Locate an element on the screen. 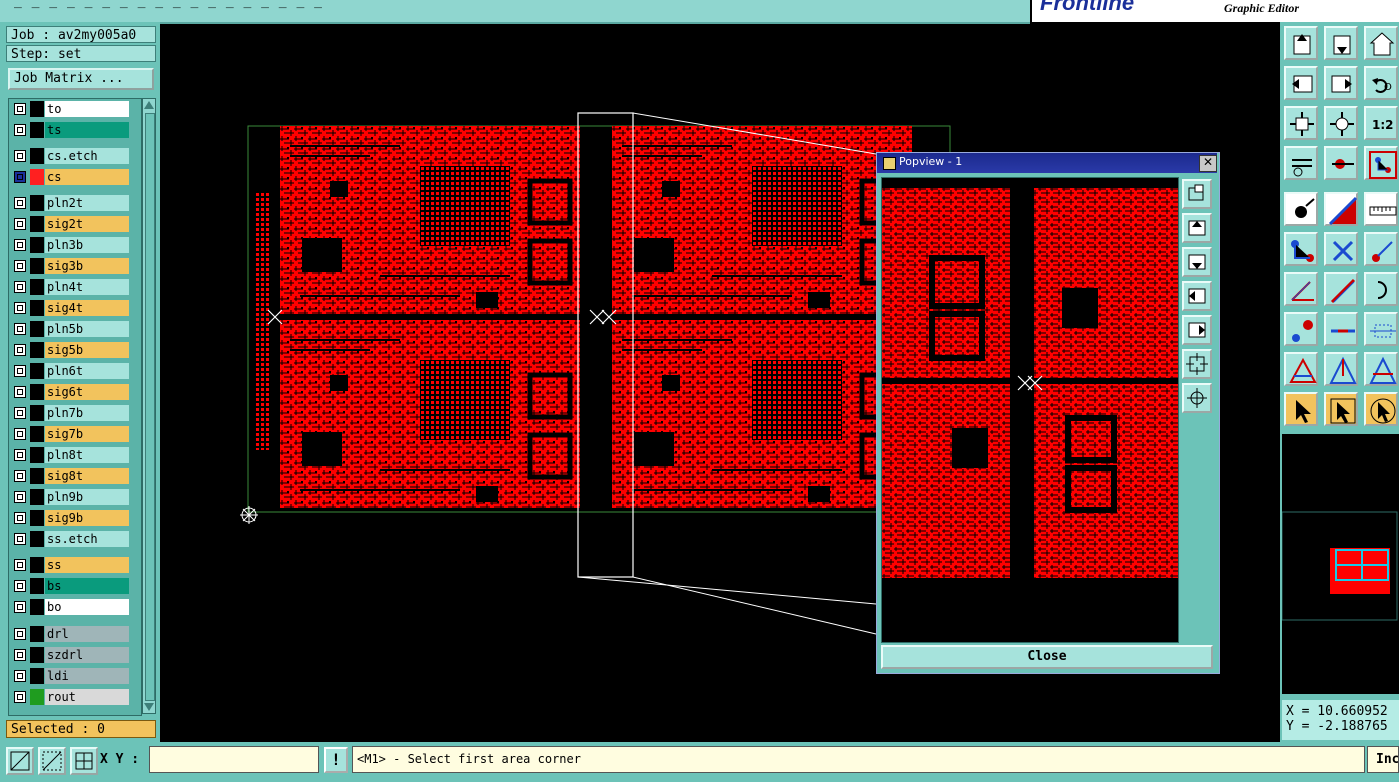 This screenshot has width=1399, height=782. popview-canvas is located at coordinates (1030, 410).